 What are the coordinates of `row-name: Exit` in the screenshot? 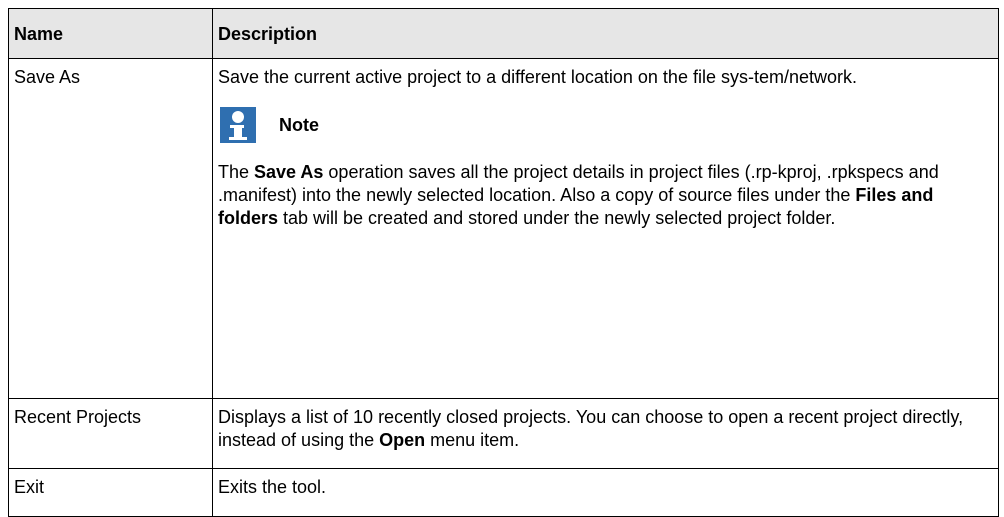 It's located at (110, 492).